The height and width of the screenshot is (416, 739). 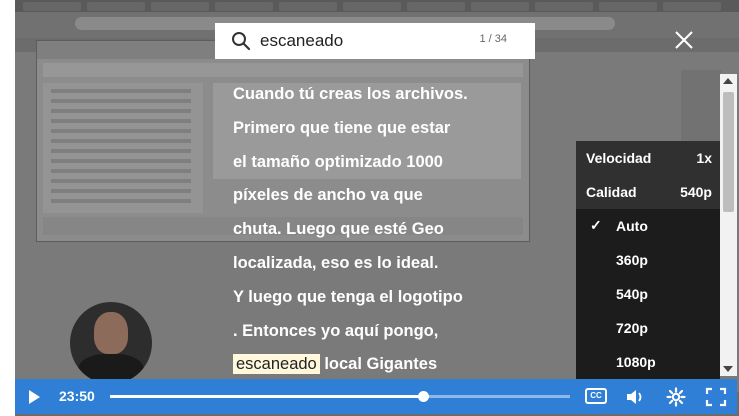 What do you see at coordinates (378, 364) in the screenshot?
I see `transcript-line-rest: local Gigantes` at bounding box center [378, 364].